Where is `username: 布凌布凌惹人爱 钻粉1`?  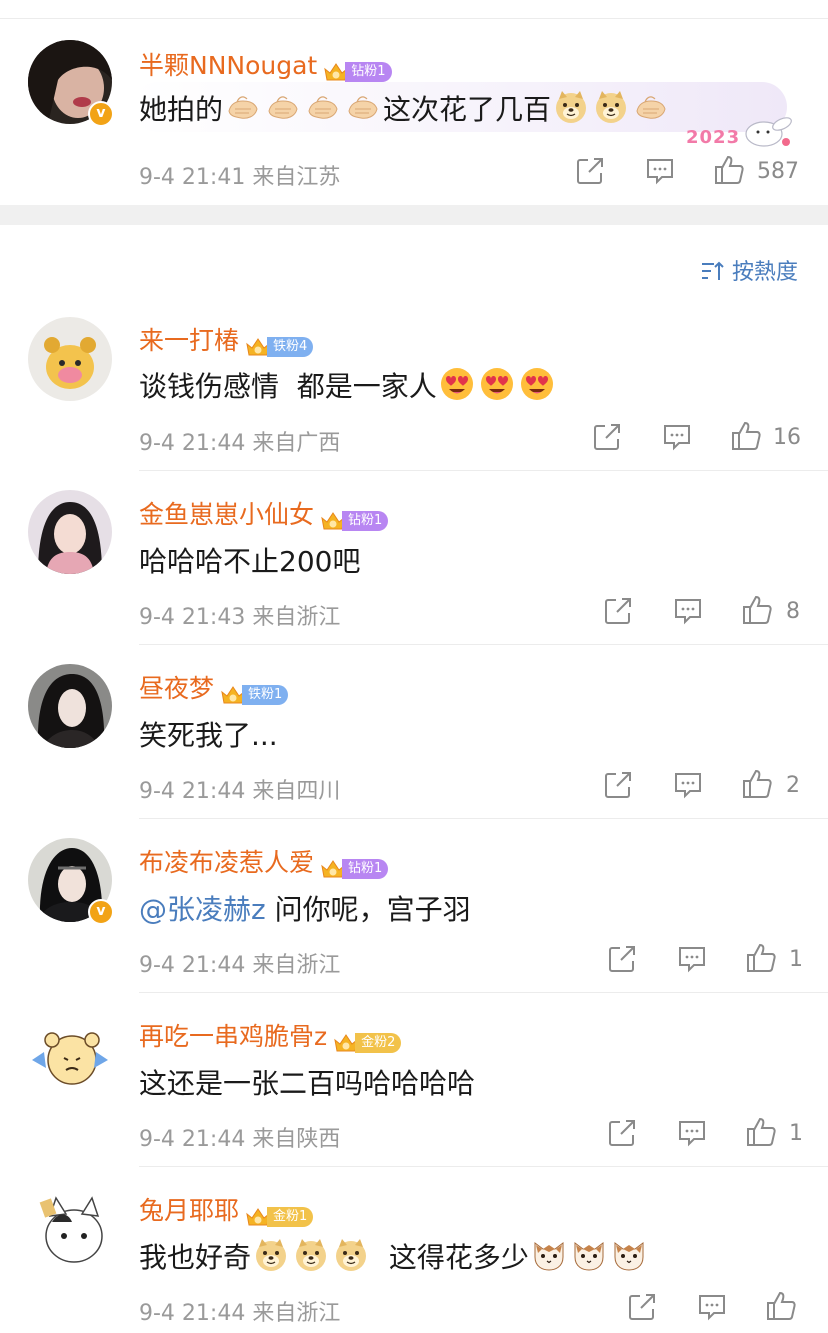 username: 布凌布凌惹人爱 钻粉1 is located at coordinates (264, 861).